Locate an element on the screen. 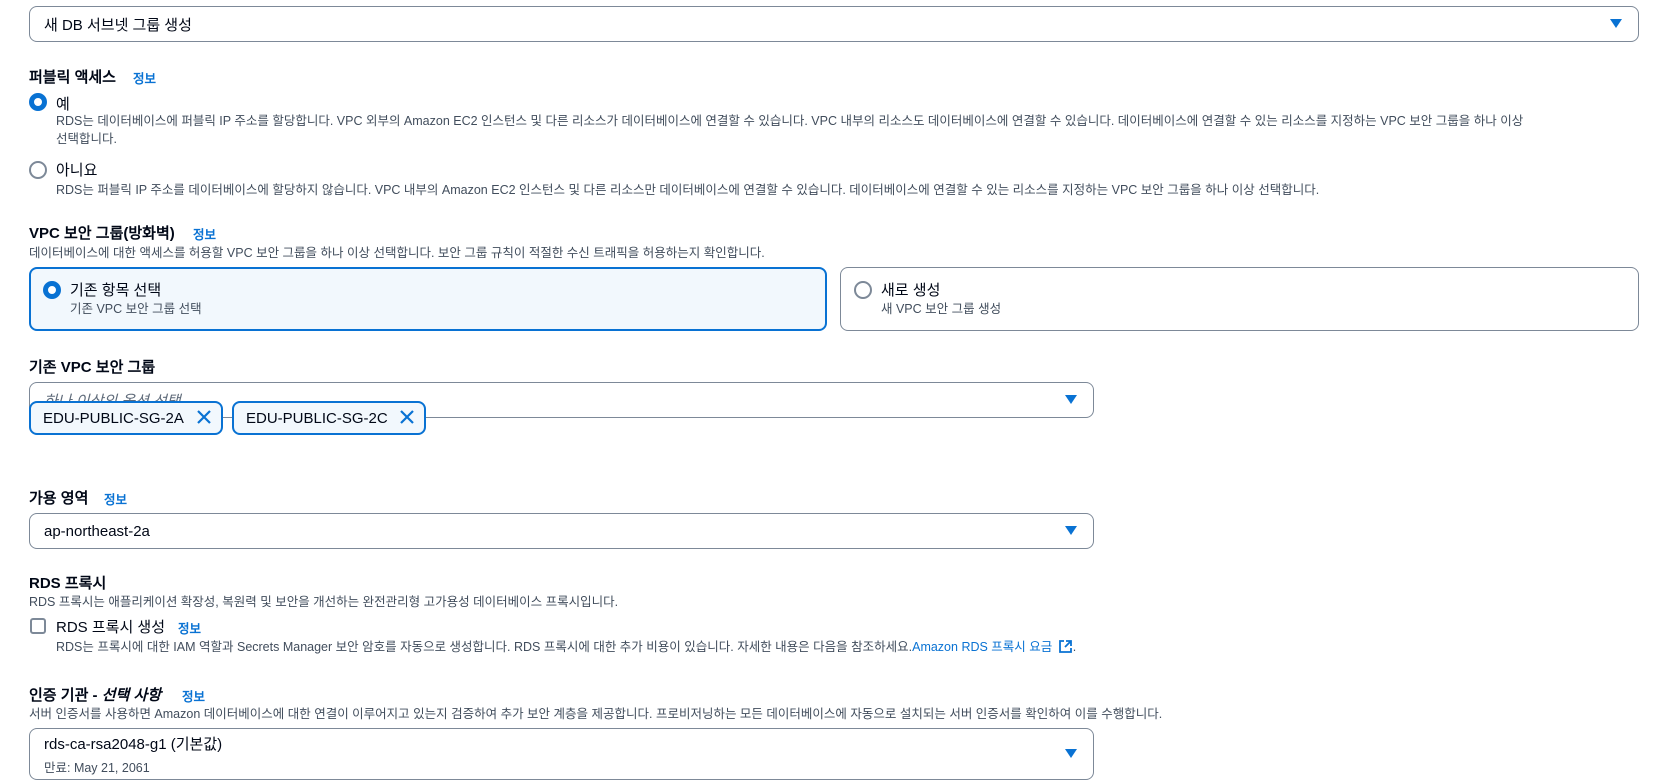 This screenshot has height=783, width=1670. rds-proxy-link-suffix: . is located at coordinates (1074, 647).